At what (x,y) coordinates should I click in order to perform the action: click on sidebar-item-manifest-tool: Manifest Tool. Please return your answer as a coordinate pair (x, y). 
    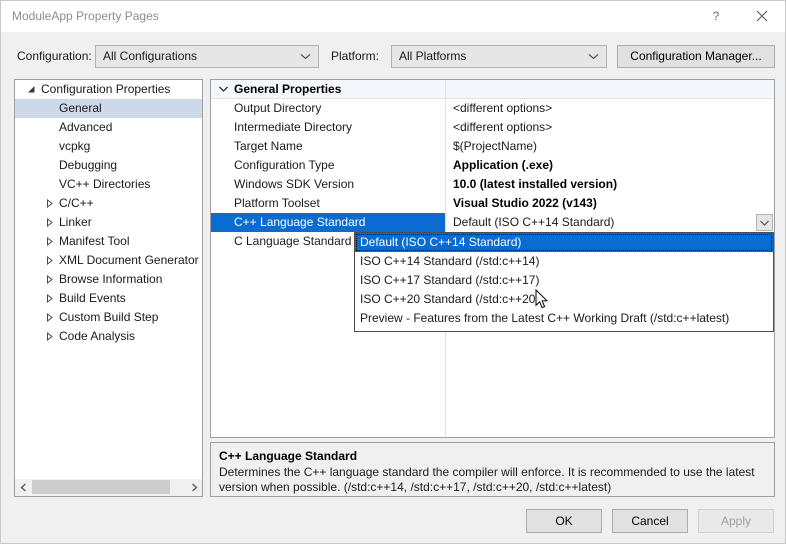
    Looking at the image, I should click on (108, 241).